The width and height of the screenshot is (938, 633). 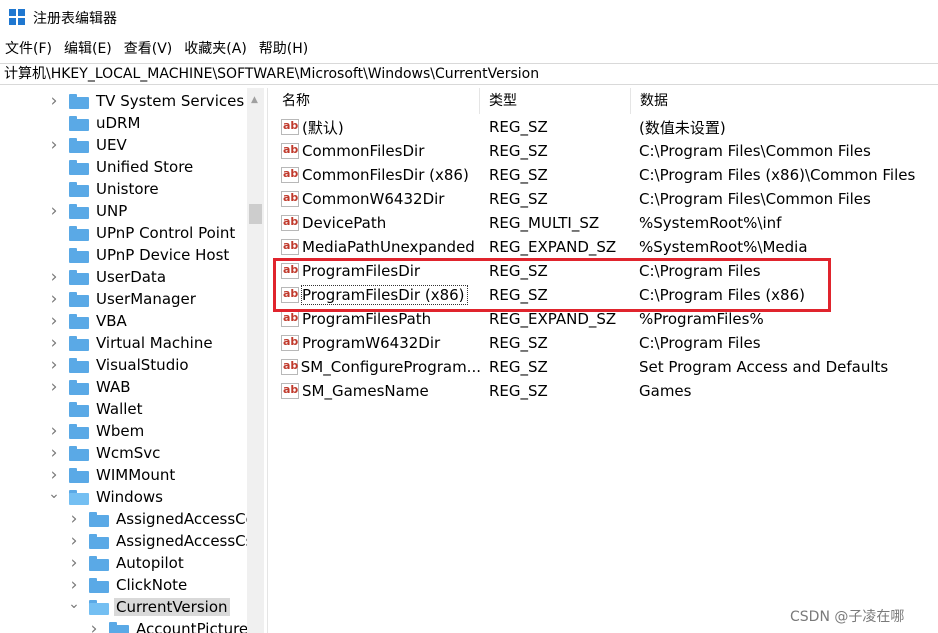 I want to click on value-name: CommonW6432Dir, so click(x=373, y=199).